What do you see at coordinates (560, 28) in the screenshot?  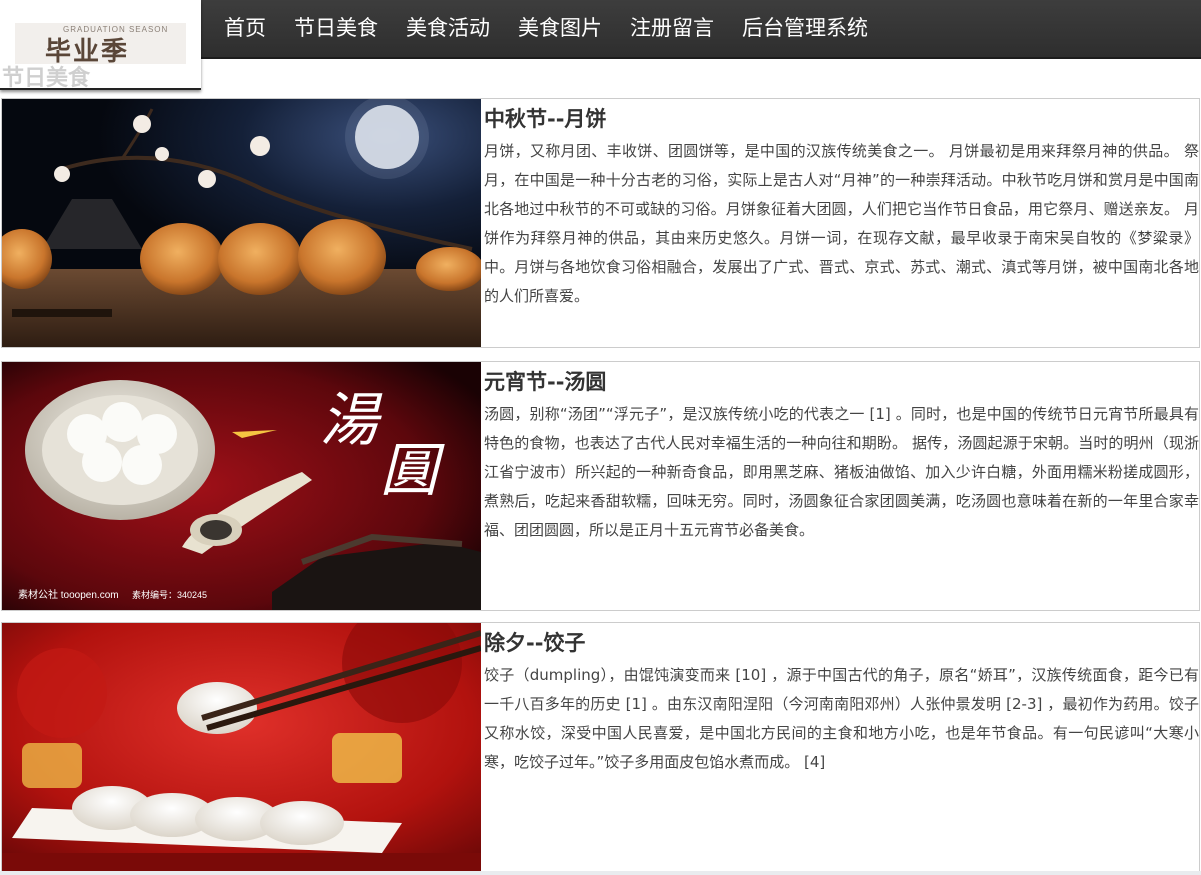 I see `nav-item-food-photos: 美食图片` at bounding box center [560, 28].